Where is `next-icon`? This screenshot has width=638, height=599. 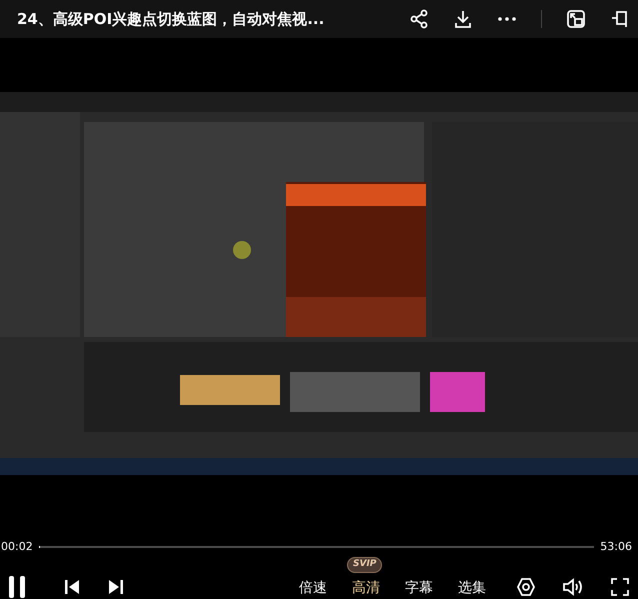
next-icon is located at coordinates (116, 587).